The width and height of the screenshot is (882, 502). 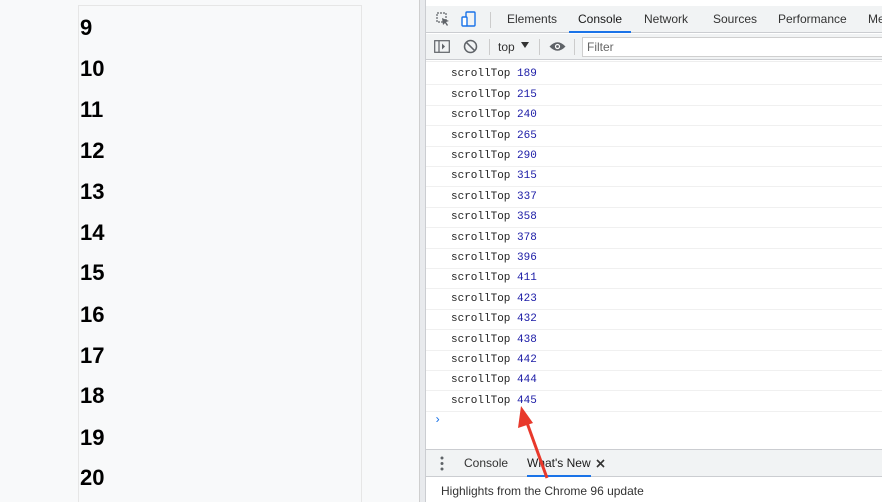 What do you see at coordinates (875, 19) in the screenshot?
I see `tab-memory: Me` at bounding box center [875, 19].